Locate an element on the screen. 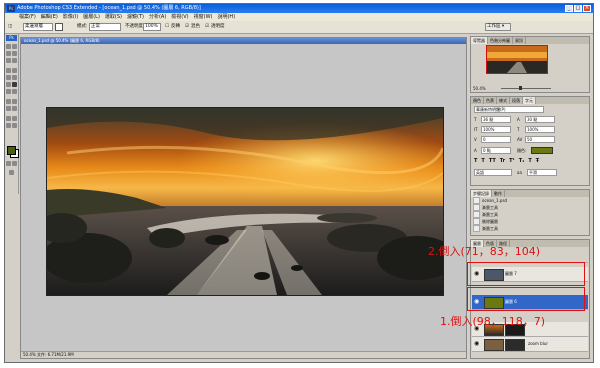 This screenshot has height=368, width=600. pen-tool-icon is located at coordinates (8, 101).